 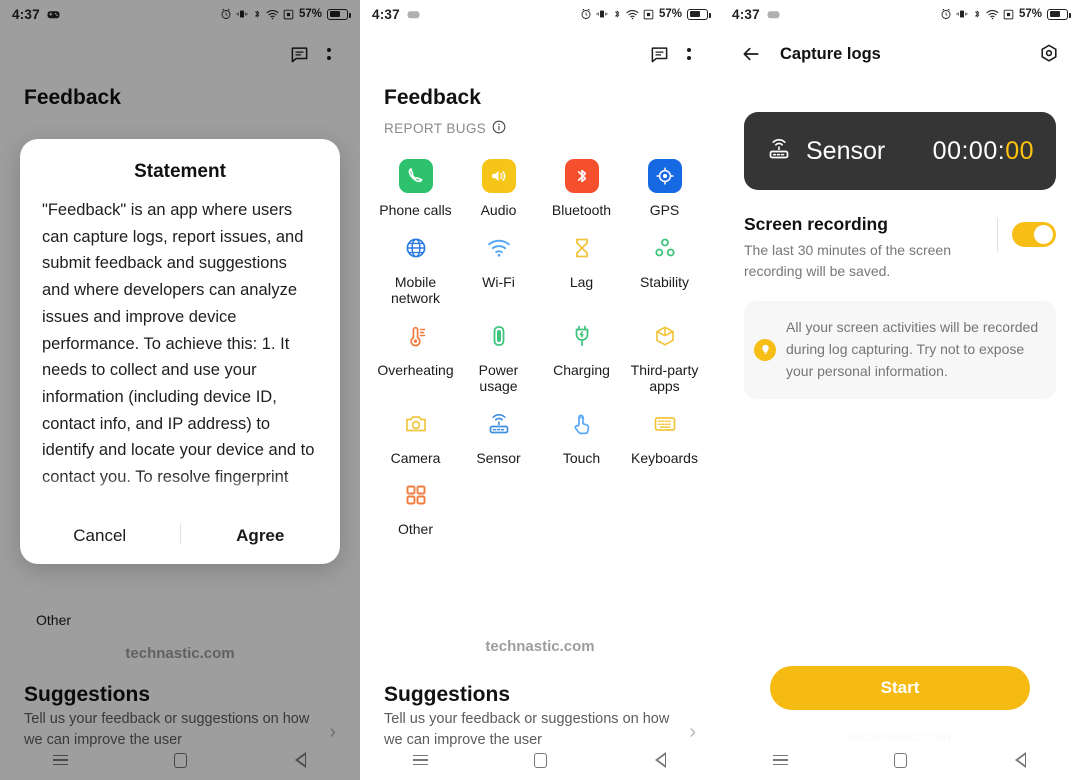 What do you see at coordinates (261, 537) in the screenshot?
I see `agree-button: Agree` at bounding box center [261, 537].